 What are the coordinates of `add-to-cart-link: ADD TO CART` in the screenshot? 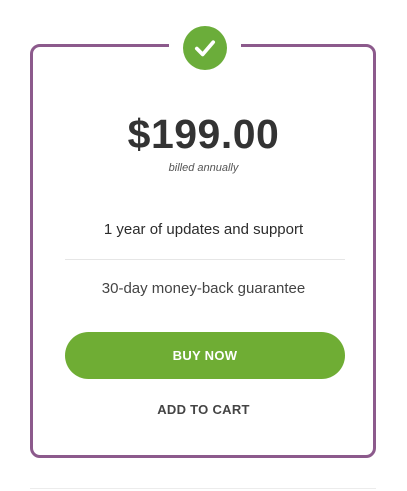 It's located at (203, 409).